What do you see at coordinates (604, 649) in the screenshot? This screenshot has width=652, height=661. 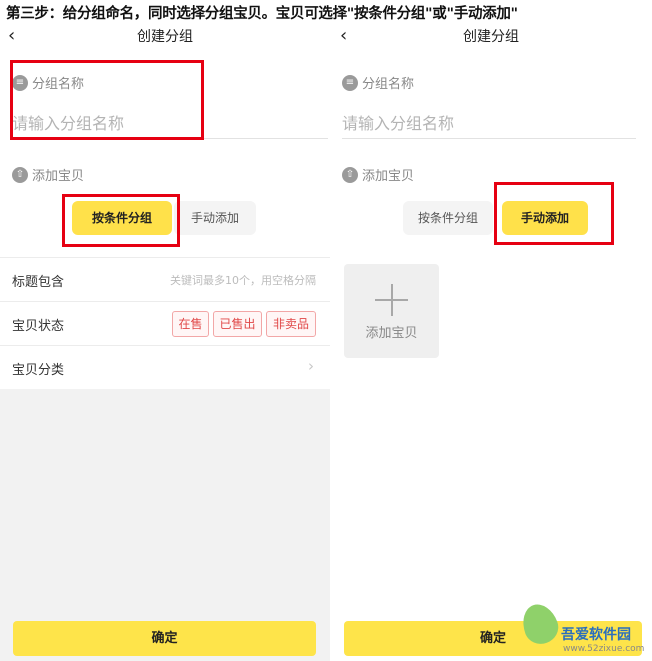 I see `watermark-url: www.52zixue.com` at bounding box center [604, 649].